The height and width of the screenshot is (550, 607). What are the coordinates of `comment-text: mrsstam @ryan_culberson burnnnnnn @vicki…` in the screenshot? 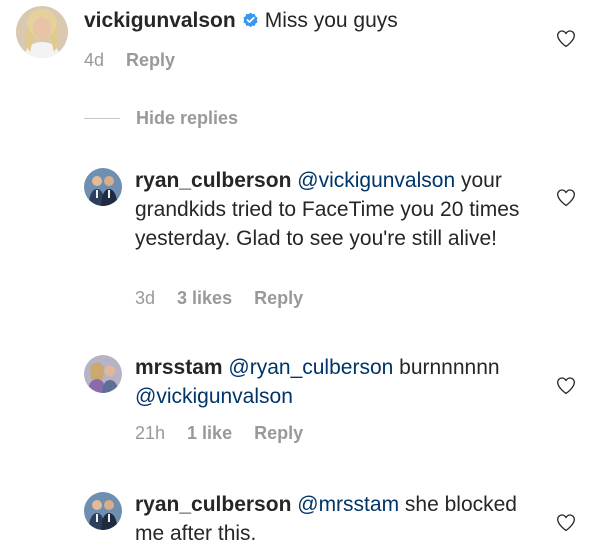 It's located at (330, 382).